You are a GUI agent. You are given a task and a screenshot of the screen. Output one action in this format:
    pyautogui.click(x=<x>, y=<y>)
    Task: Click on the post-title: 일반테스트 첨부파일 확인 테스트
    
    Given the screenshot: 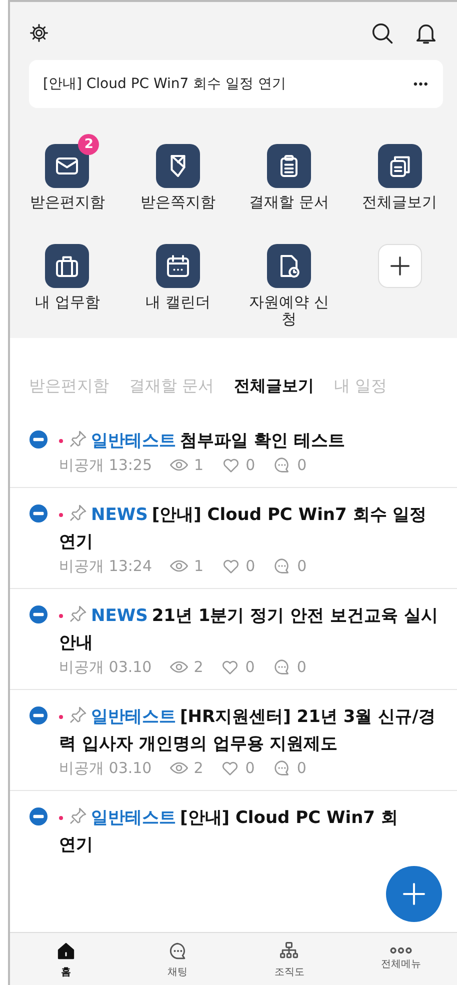 What is the action you would take?
    pyautogui.click(x=253, y=441)
    